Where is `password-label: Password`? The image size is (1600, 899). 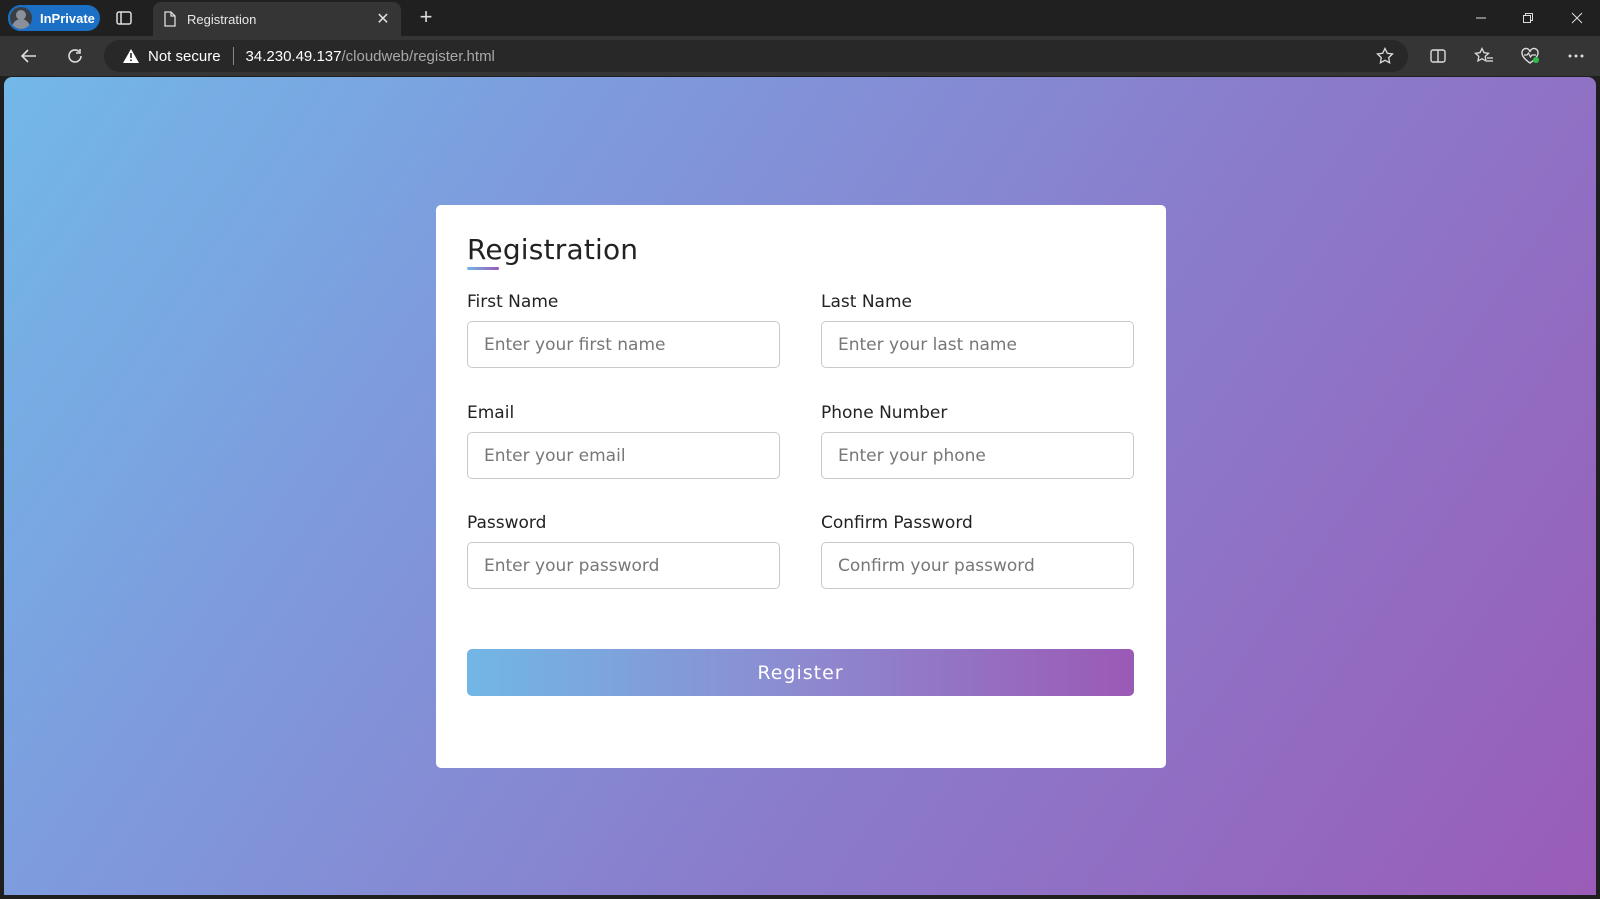 password-label: Password is located at coordinates (507, 523).